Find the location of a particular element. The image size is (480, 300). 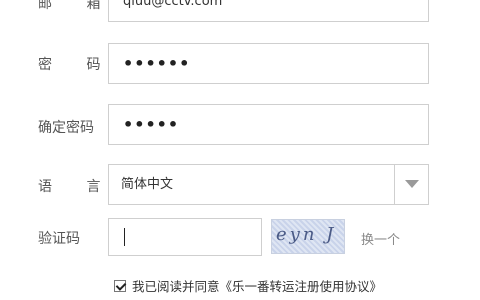

password-field: •••••• is located at coordinates (268, 63).